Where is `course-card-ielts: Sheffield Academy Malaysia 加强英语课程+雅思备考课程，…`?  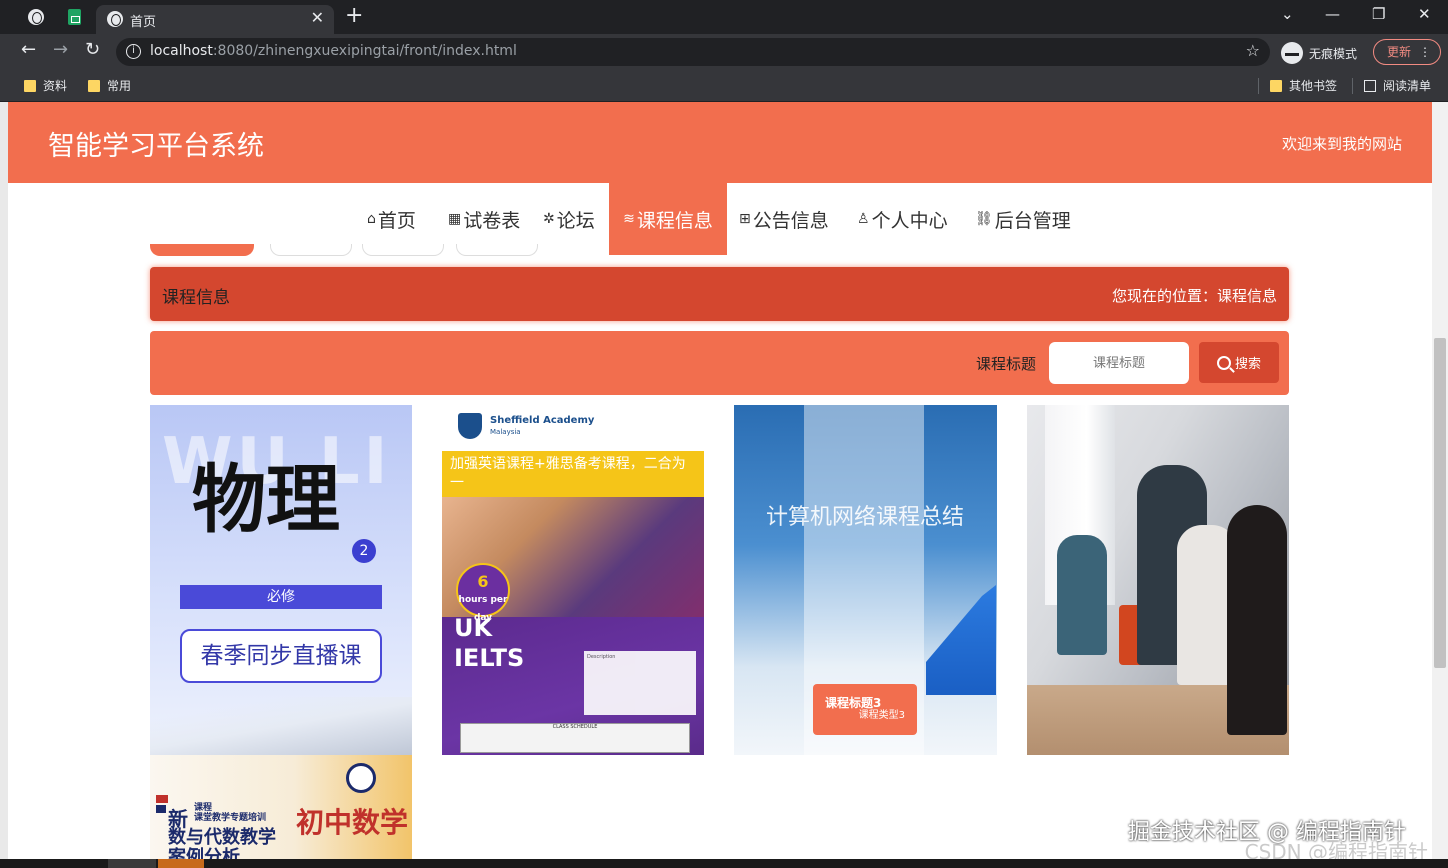
course-card-ielts: Sheffield Academy Malaysia 加强英语课程+雅思备考课程，… is located at coordinates (573, 580).